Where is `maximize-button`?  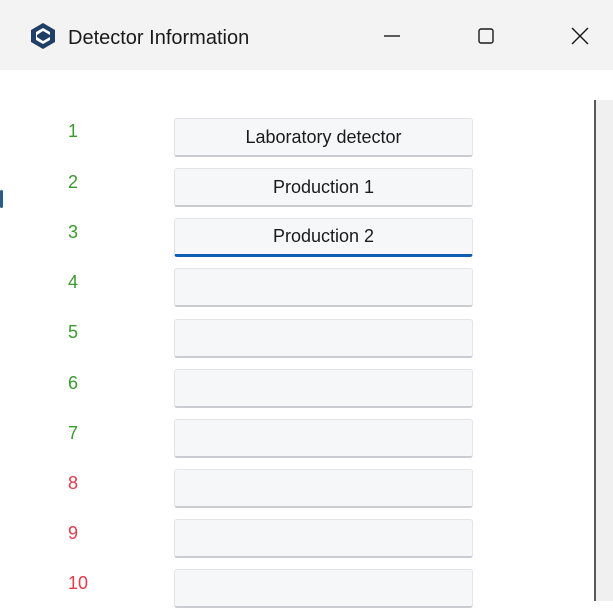 maximize-button is located at coordinates (486, 36).